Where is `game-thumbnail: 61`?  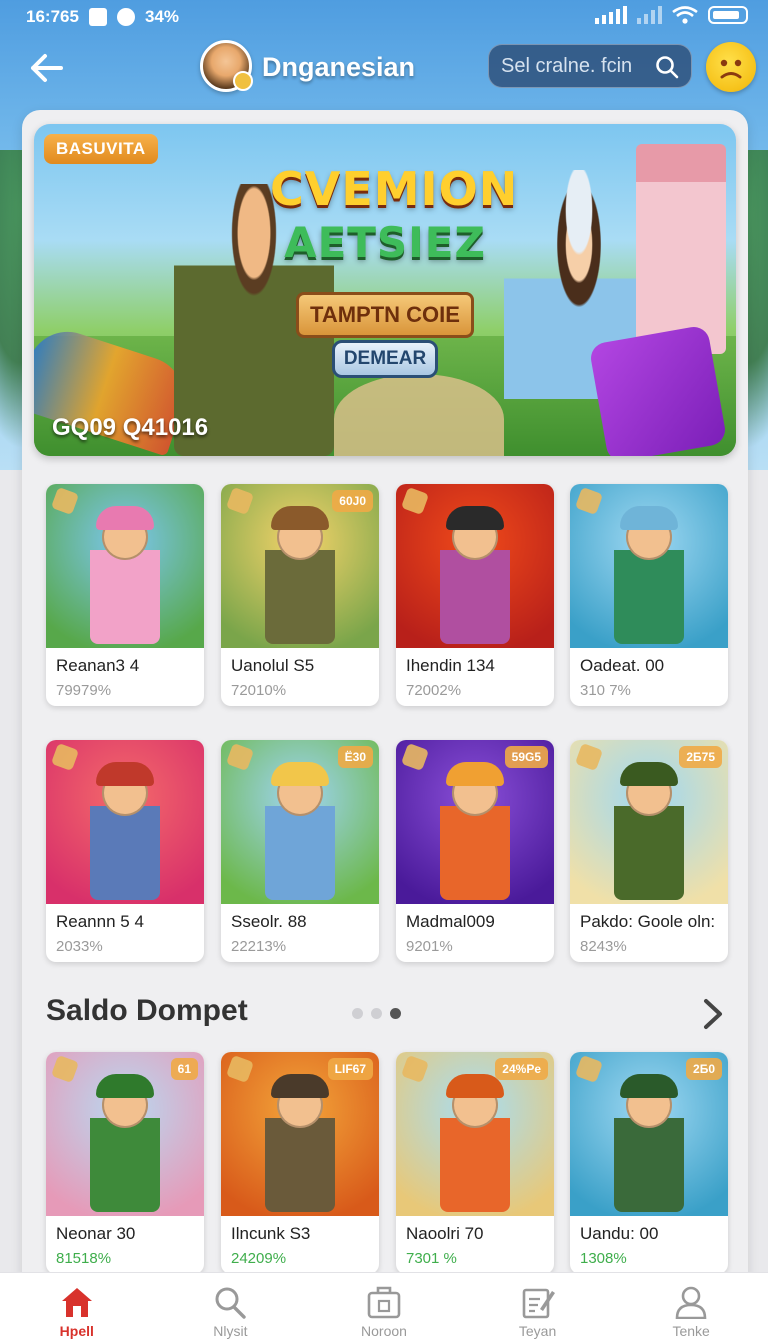
game-thumbnail: 61 is located at coordinates (125, 1134).